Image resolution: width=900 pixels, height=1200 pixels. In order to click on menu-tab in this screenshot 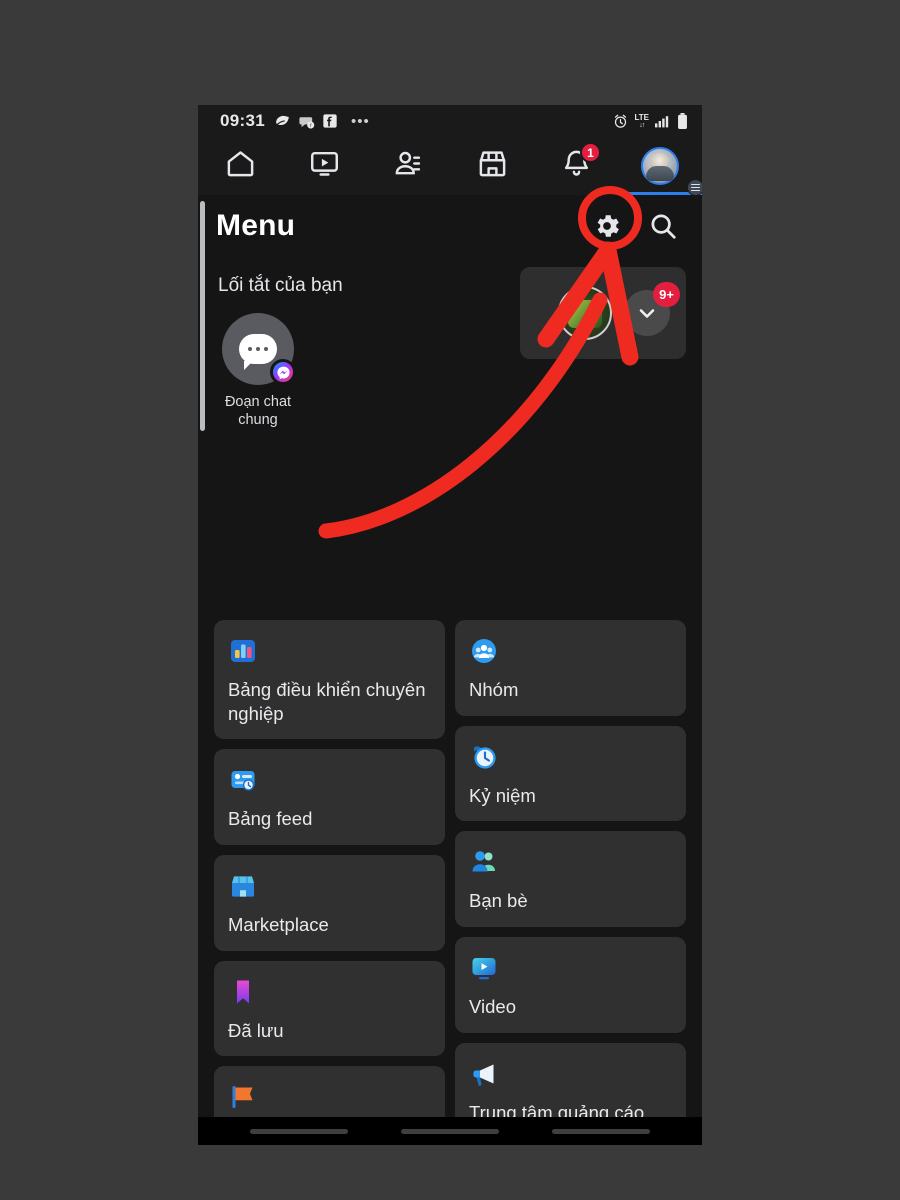, I will do `click(660, 166)`.